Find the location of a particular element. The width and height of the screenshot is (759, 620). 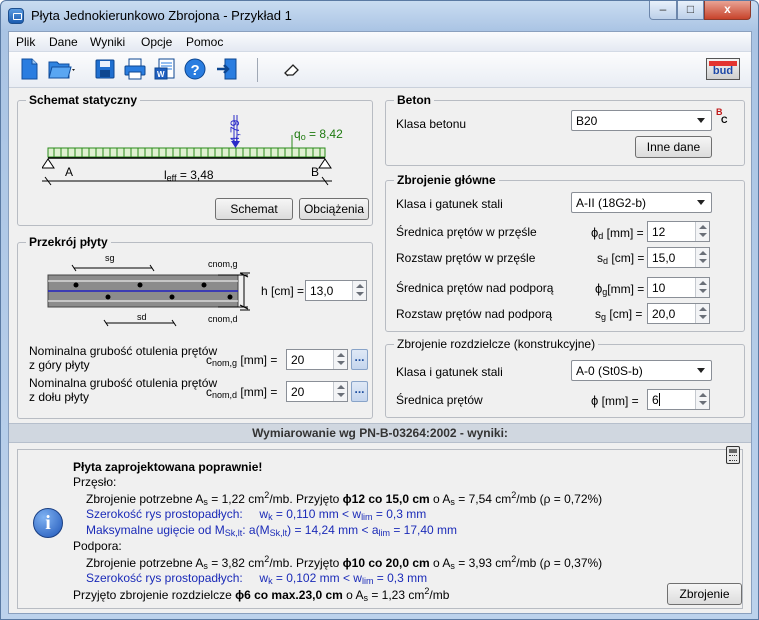

schemat-button: Schemat is located at coordinates (254, 209).